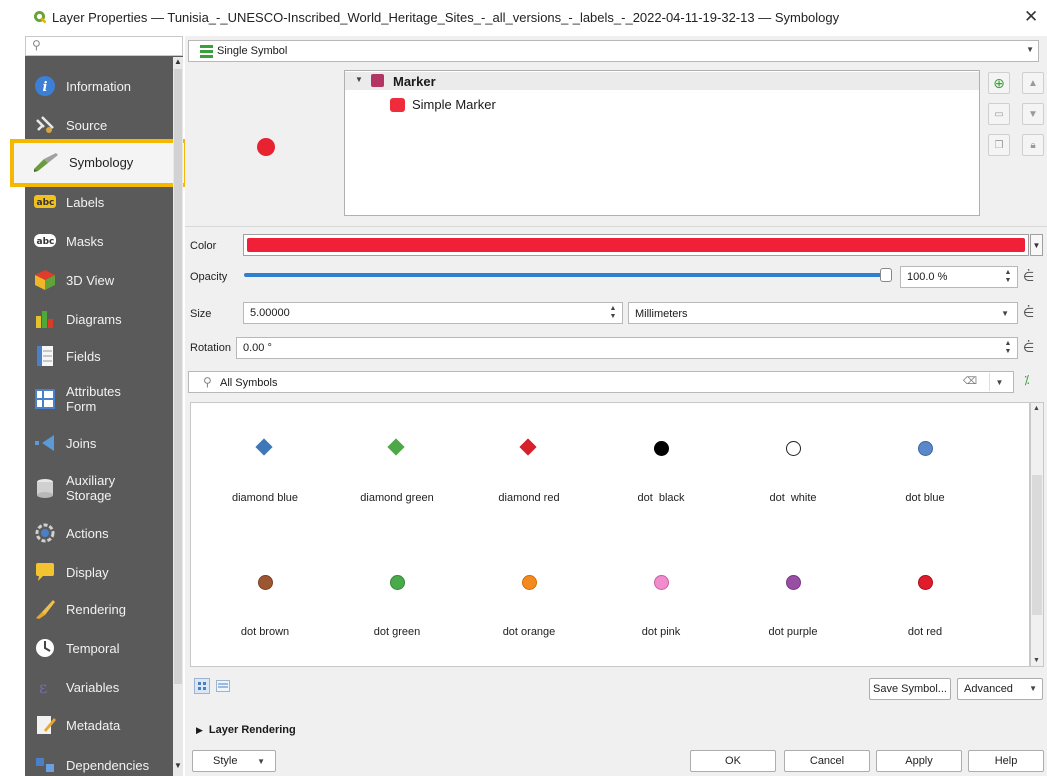 The width and height of the screenshot is (1047, 776). I want to click on clear-search-icon: ⌫, so click(970, 381).